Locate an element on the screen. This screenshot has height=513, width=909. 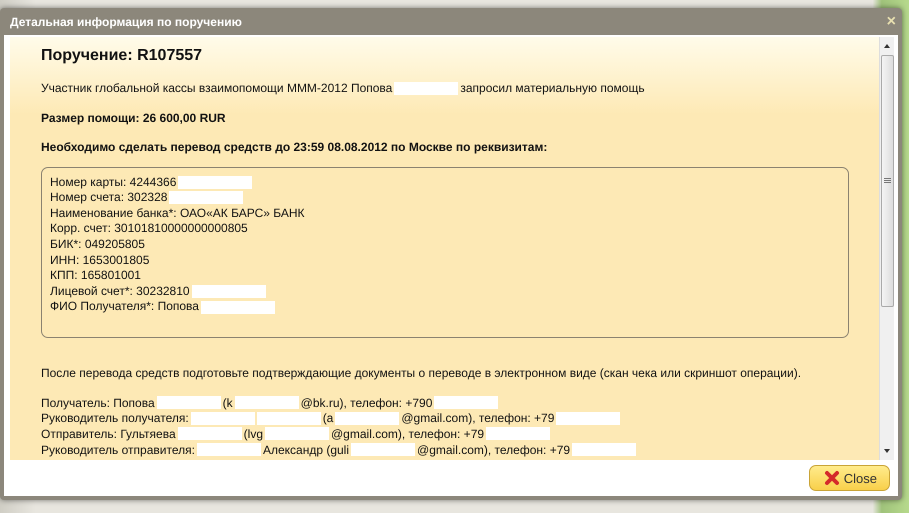
amount-text: Размер помощи: 26 600,00 RUR is located at coordinates (134, 118).